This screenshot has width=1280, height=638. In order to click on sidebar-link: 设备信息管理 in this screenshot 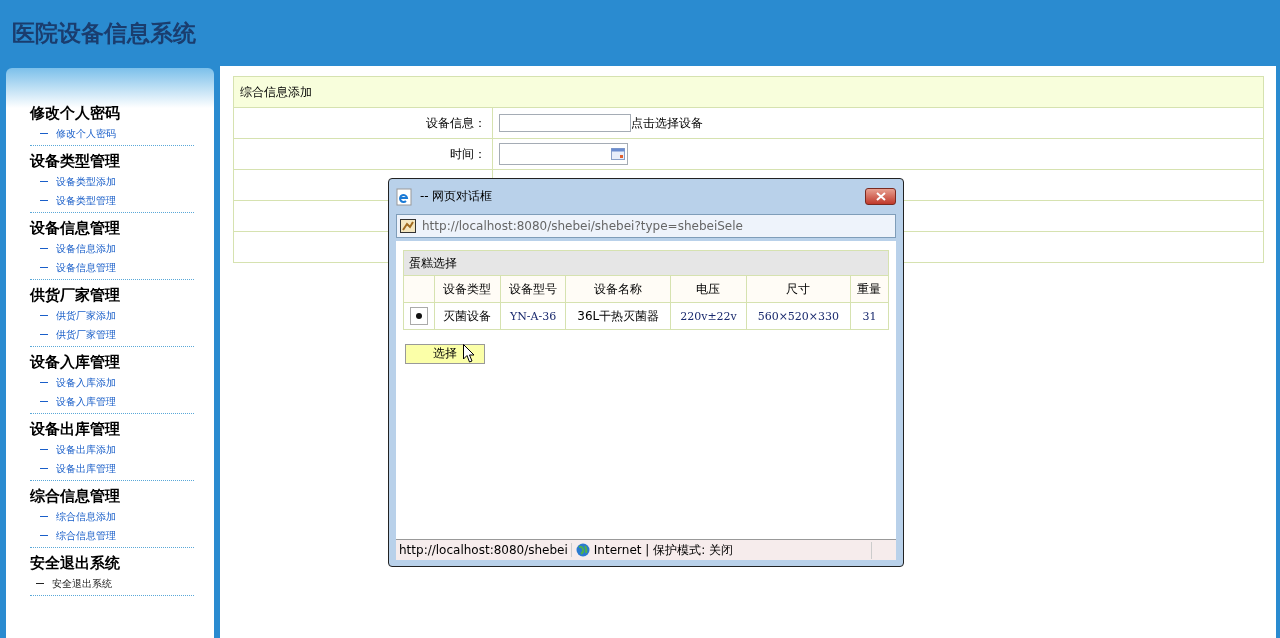, I will do `click(112, 267)`.